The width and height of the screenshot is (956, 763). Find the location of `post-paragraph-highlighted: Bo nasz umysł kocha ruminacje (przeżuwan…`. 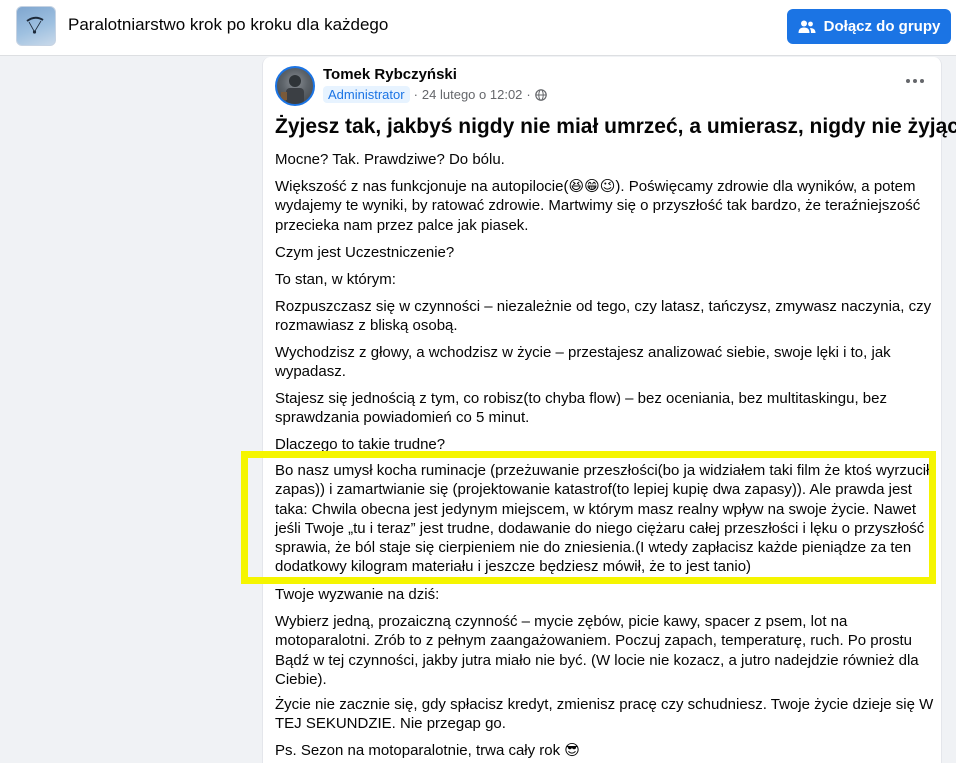

post-paragraph-highlighted: Bo nasz umysł kocha ruminacje (przeżuwan… is located at coordinates (602, 519).